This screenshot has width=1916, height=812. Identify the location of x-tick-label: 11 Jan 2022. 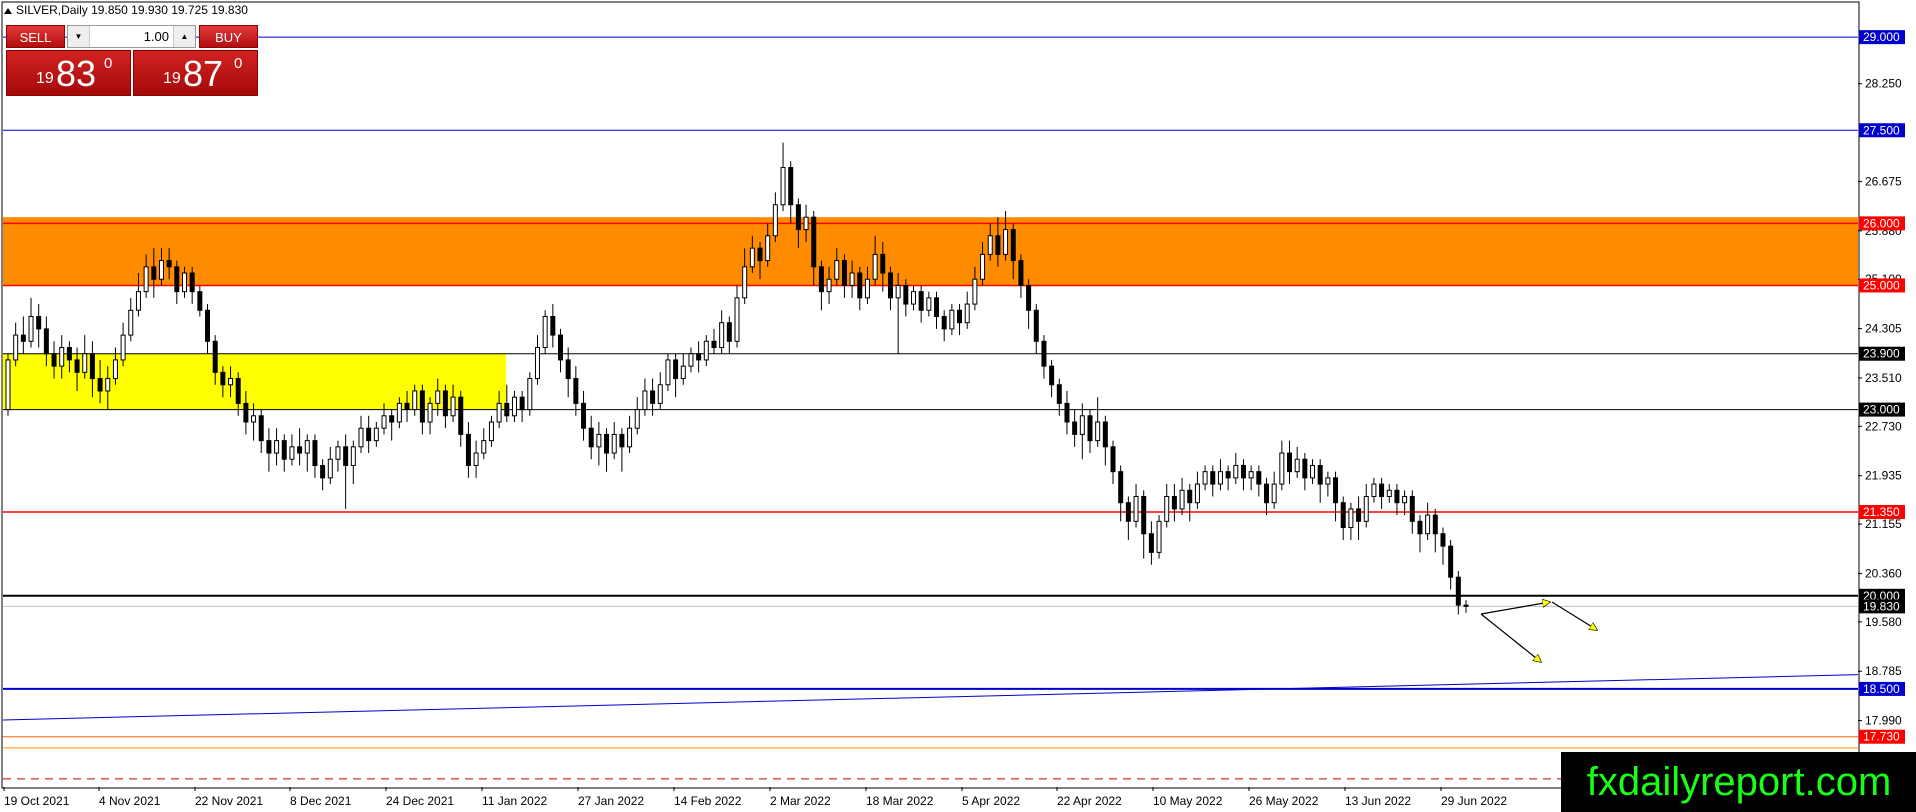
(514, 801).